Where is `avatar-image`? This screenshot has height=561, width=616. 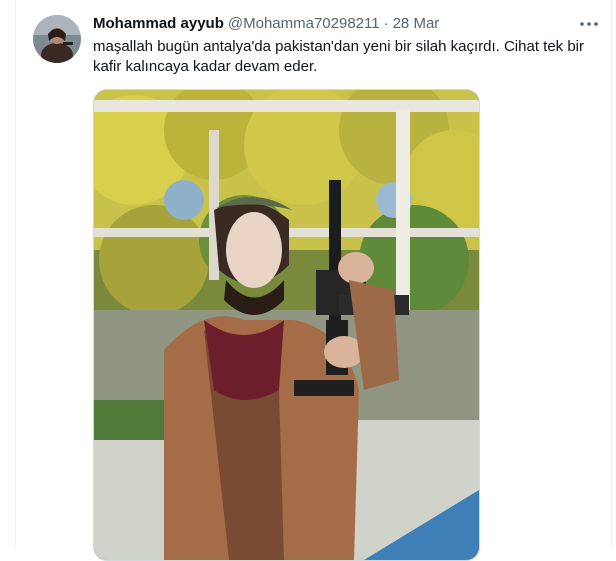
avatar-image is located at coordinates (57, 39).